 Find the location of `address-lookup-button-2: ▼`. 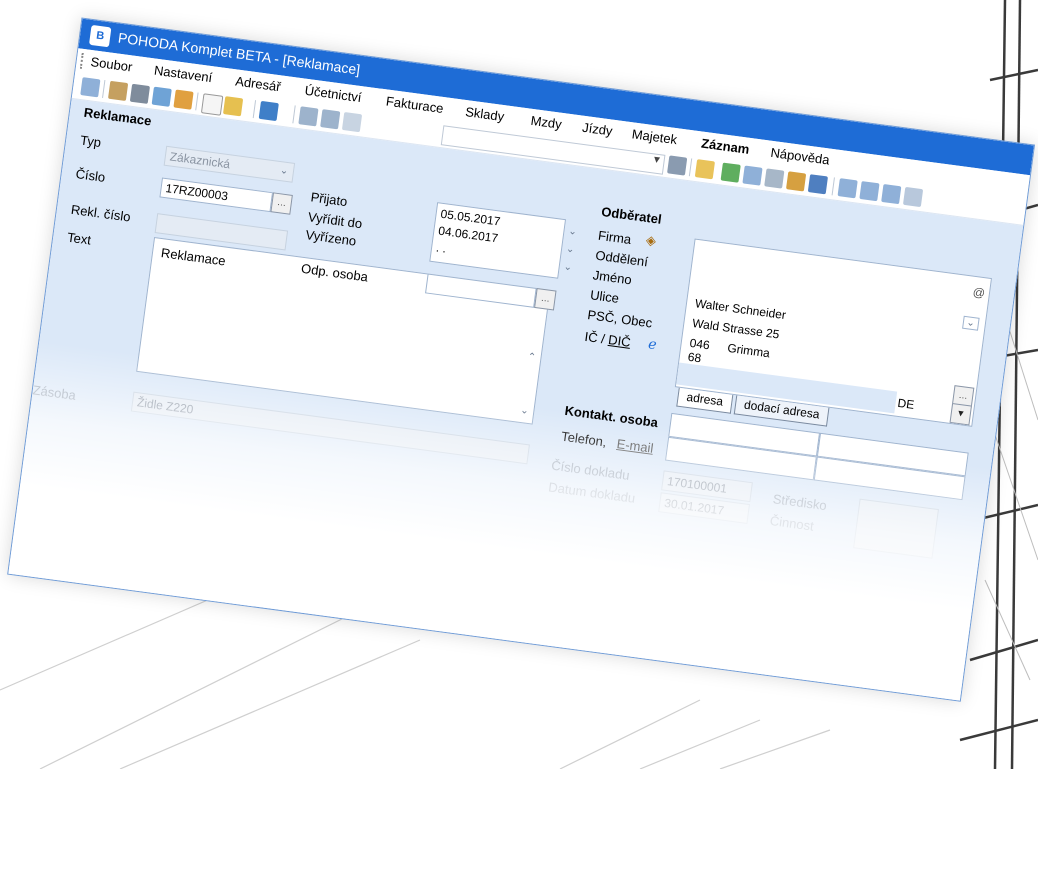

address-lookup-button-2: ▼ is located at coordinates (960, 414).